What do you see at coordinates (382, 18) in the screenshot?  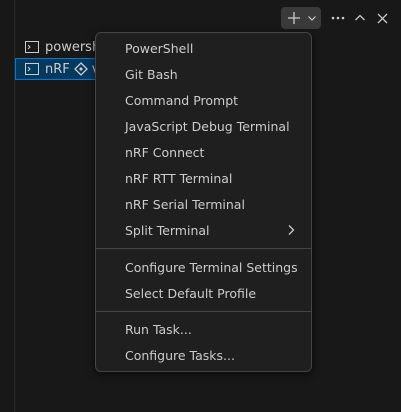 I see `close-icon` at bounding box center [382, 18].